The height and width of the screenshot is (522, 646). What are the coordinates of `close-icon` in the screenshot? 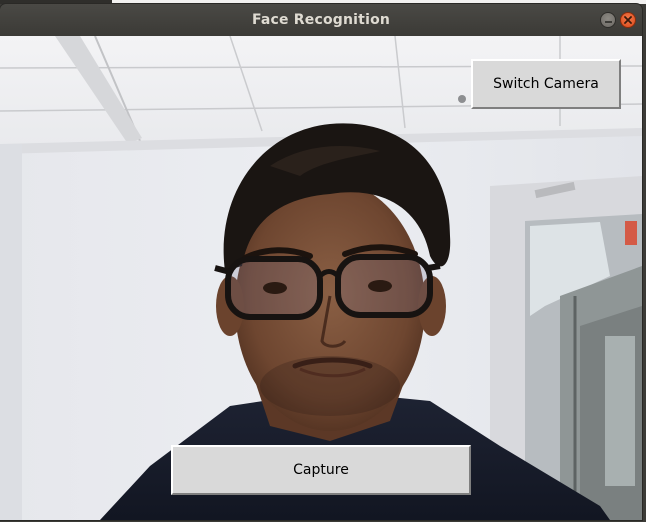 It's located at (628, 20).